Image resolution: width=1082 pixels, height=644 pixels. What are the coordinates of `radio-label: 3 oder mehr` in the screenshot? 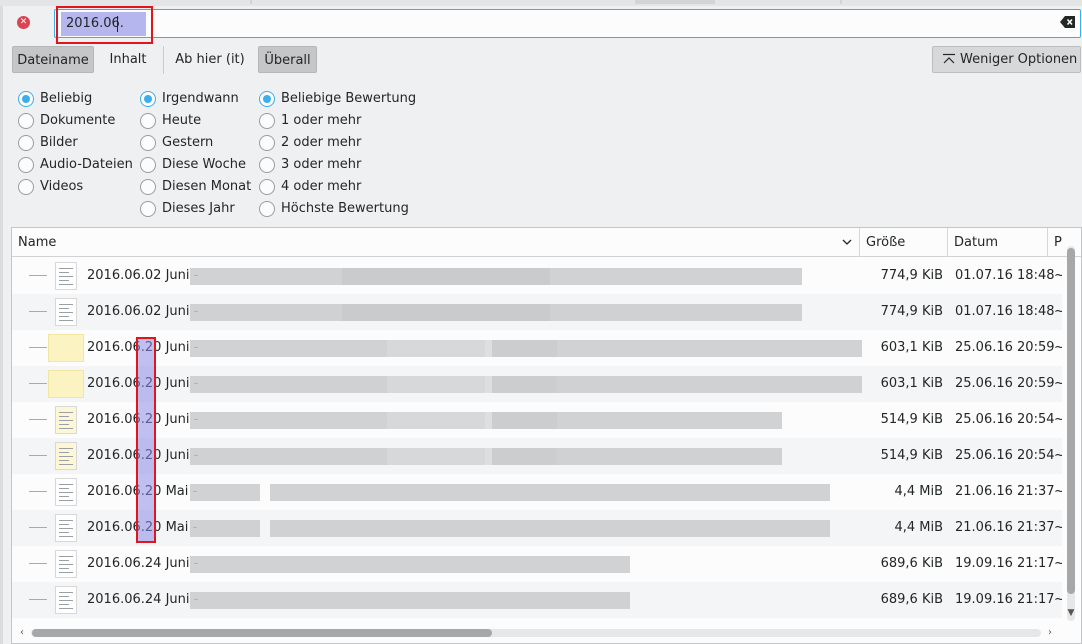 It's located at (321, 164).